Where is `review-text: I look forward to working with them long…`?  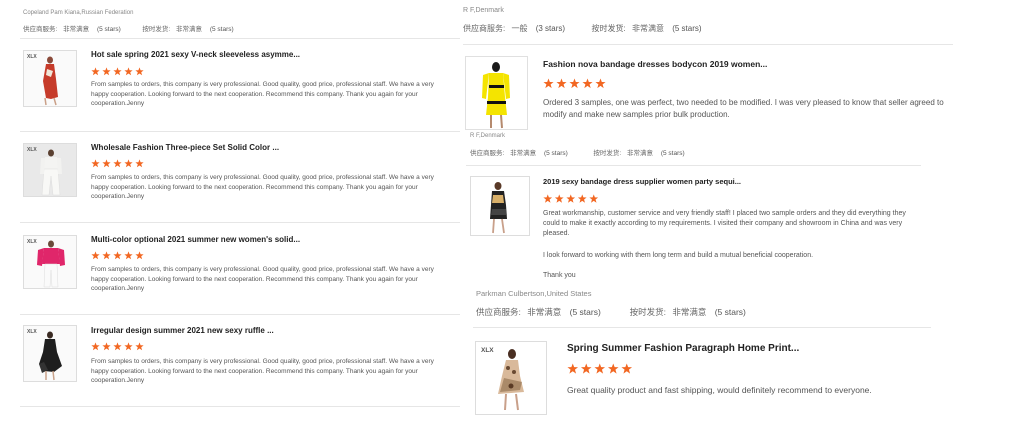
review-text: I look forward to working with them long… is located at coordinates (678, 255).